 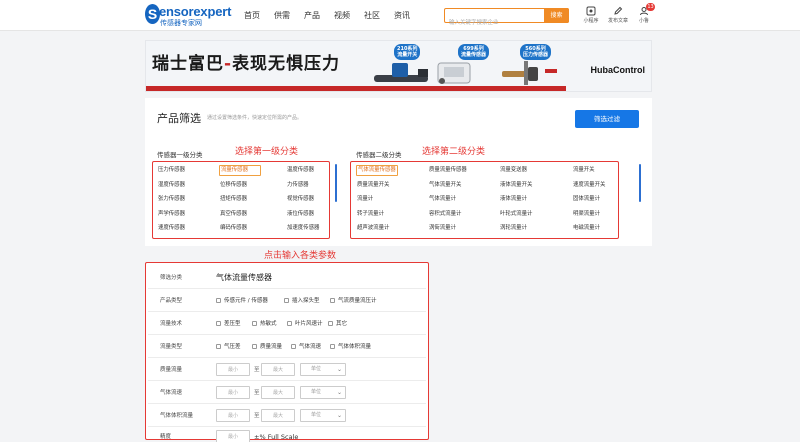 I want to click on level1-item: 力传感器, so click(x=316, y=187).